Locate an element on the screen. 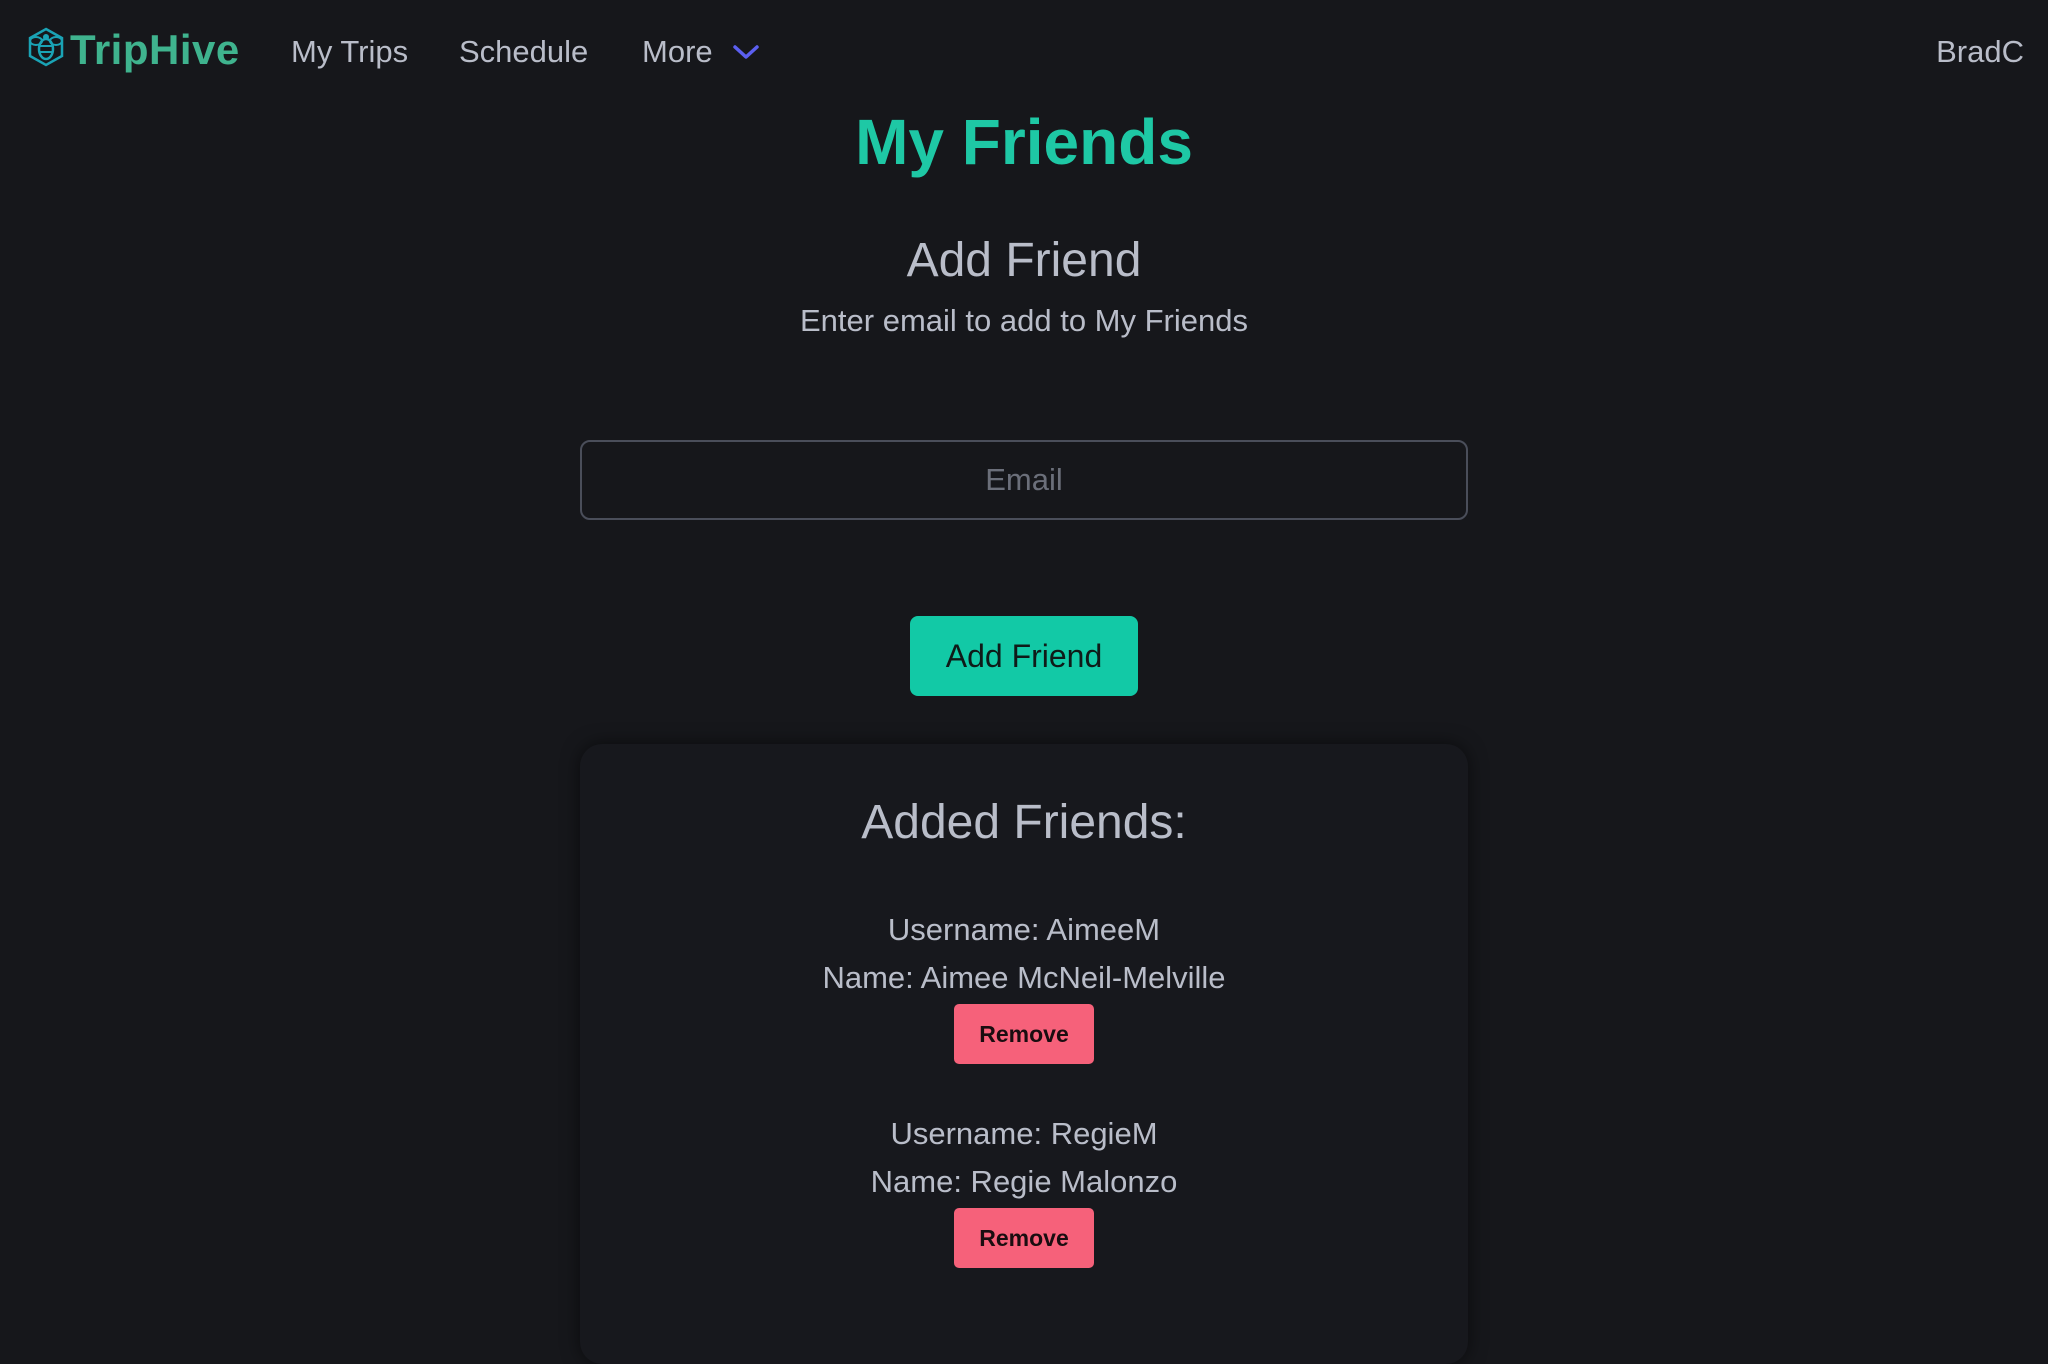 This screenshot has height=1364, width=2048. top-navbar: TripHive My Trips Schedule More BradC is located at coordinates (1024, 52).